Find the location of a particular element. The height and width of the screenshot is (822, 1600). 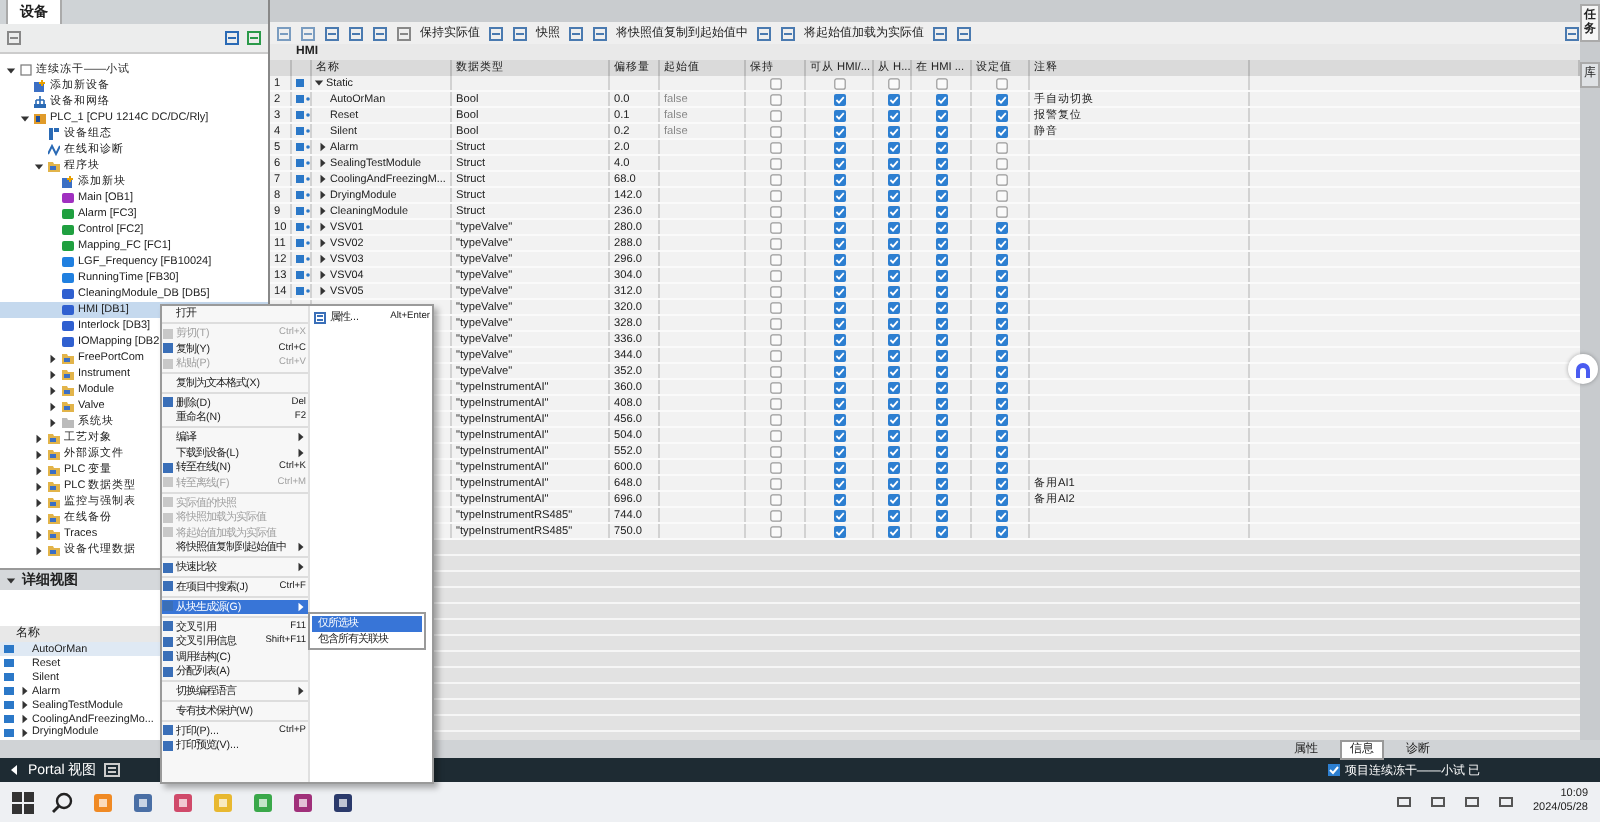

check-icon is located at coordinates (1334, 770).